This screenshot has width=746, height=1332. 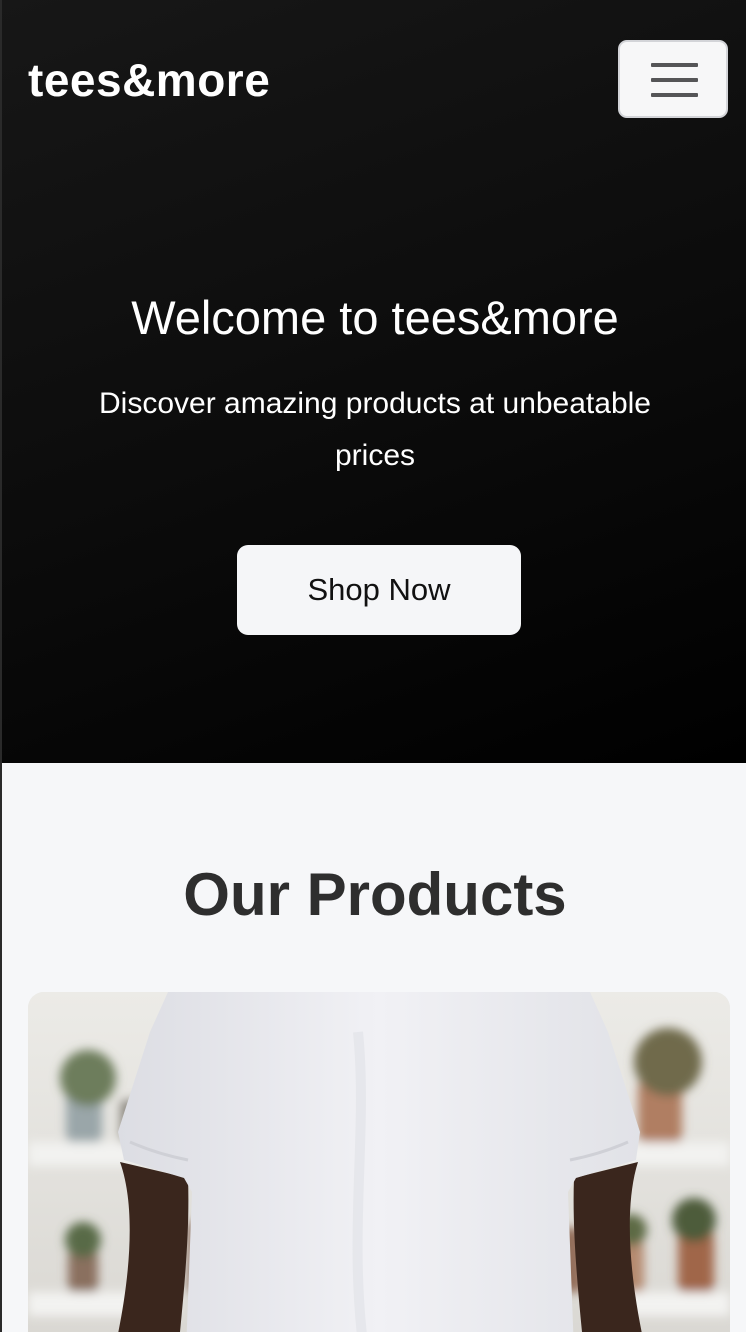 What do you see at coordinates (375, 894) in the screenshot?
I see `products-heading: Our Products` at bounding box center [375, 894].